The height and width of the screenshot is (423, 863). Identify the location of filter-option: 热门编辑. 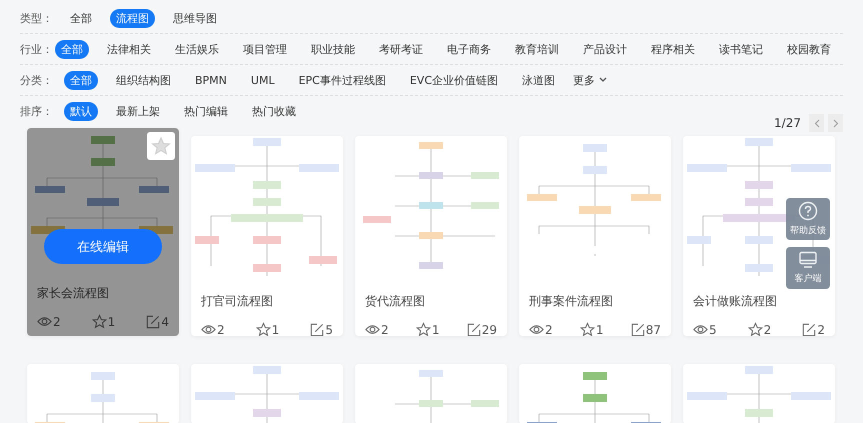
(206, 111).